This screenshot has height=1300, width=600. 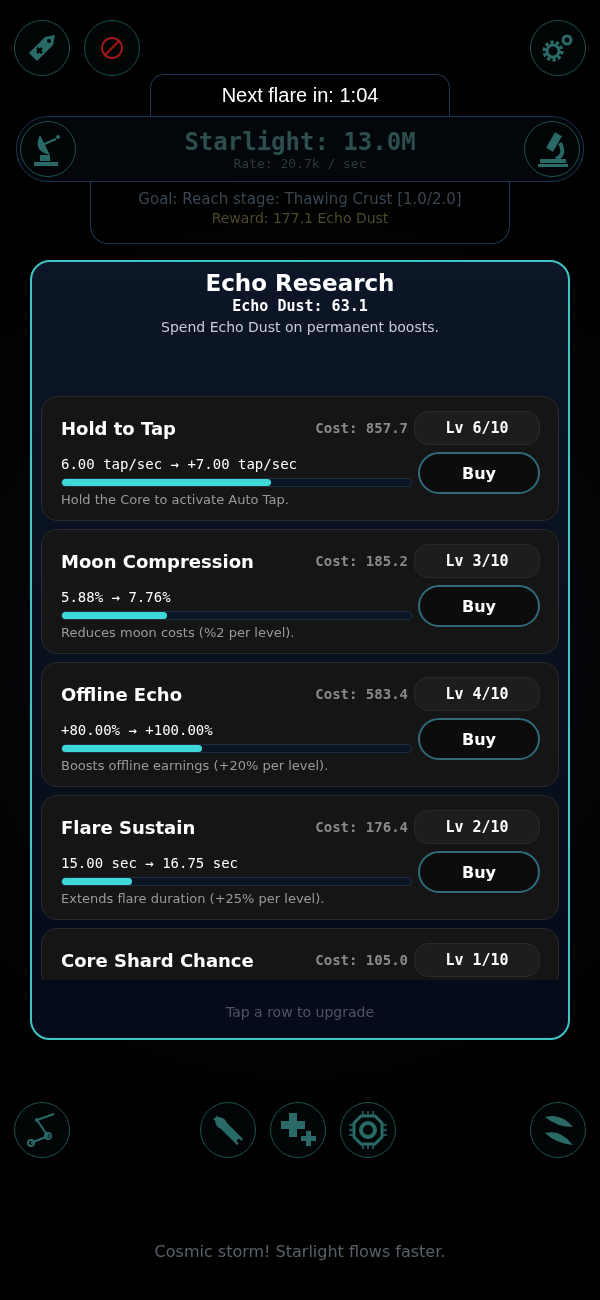 What do you see at coordinates (300, 327) in the screenshot?
I see `panel-subtitle: Spend Echo Dust on permanent boosts.` at bounding box center [300, 327].